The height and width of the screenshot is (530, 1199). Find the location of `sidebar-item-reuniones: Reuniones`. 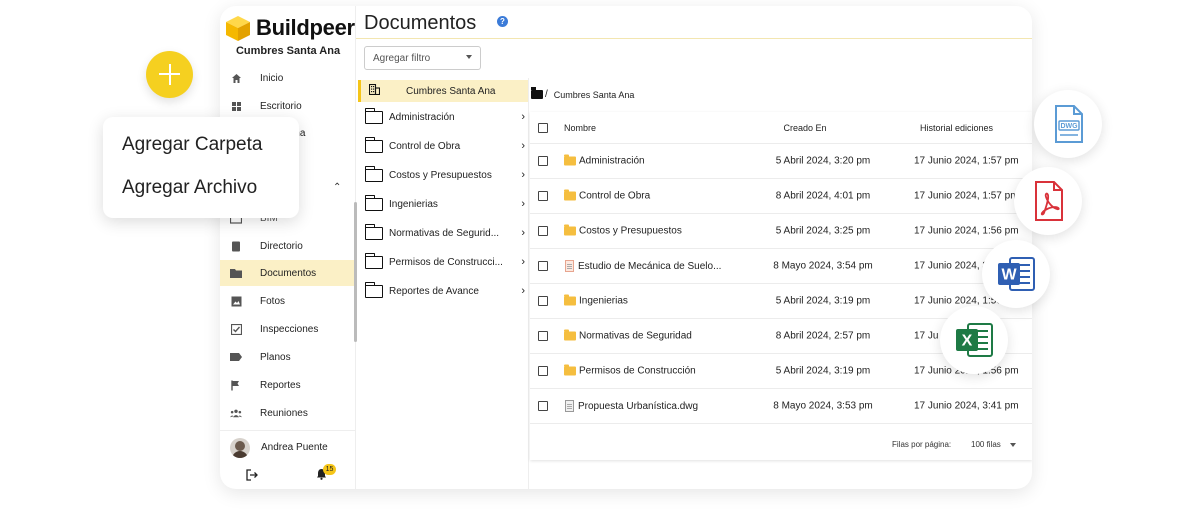

sidebar-item-reuniones: Reuniones is located at coordinates (288, 413).